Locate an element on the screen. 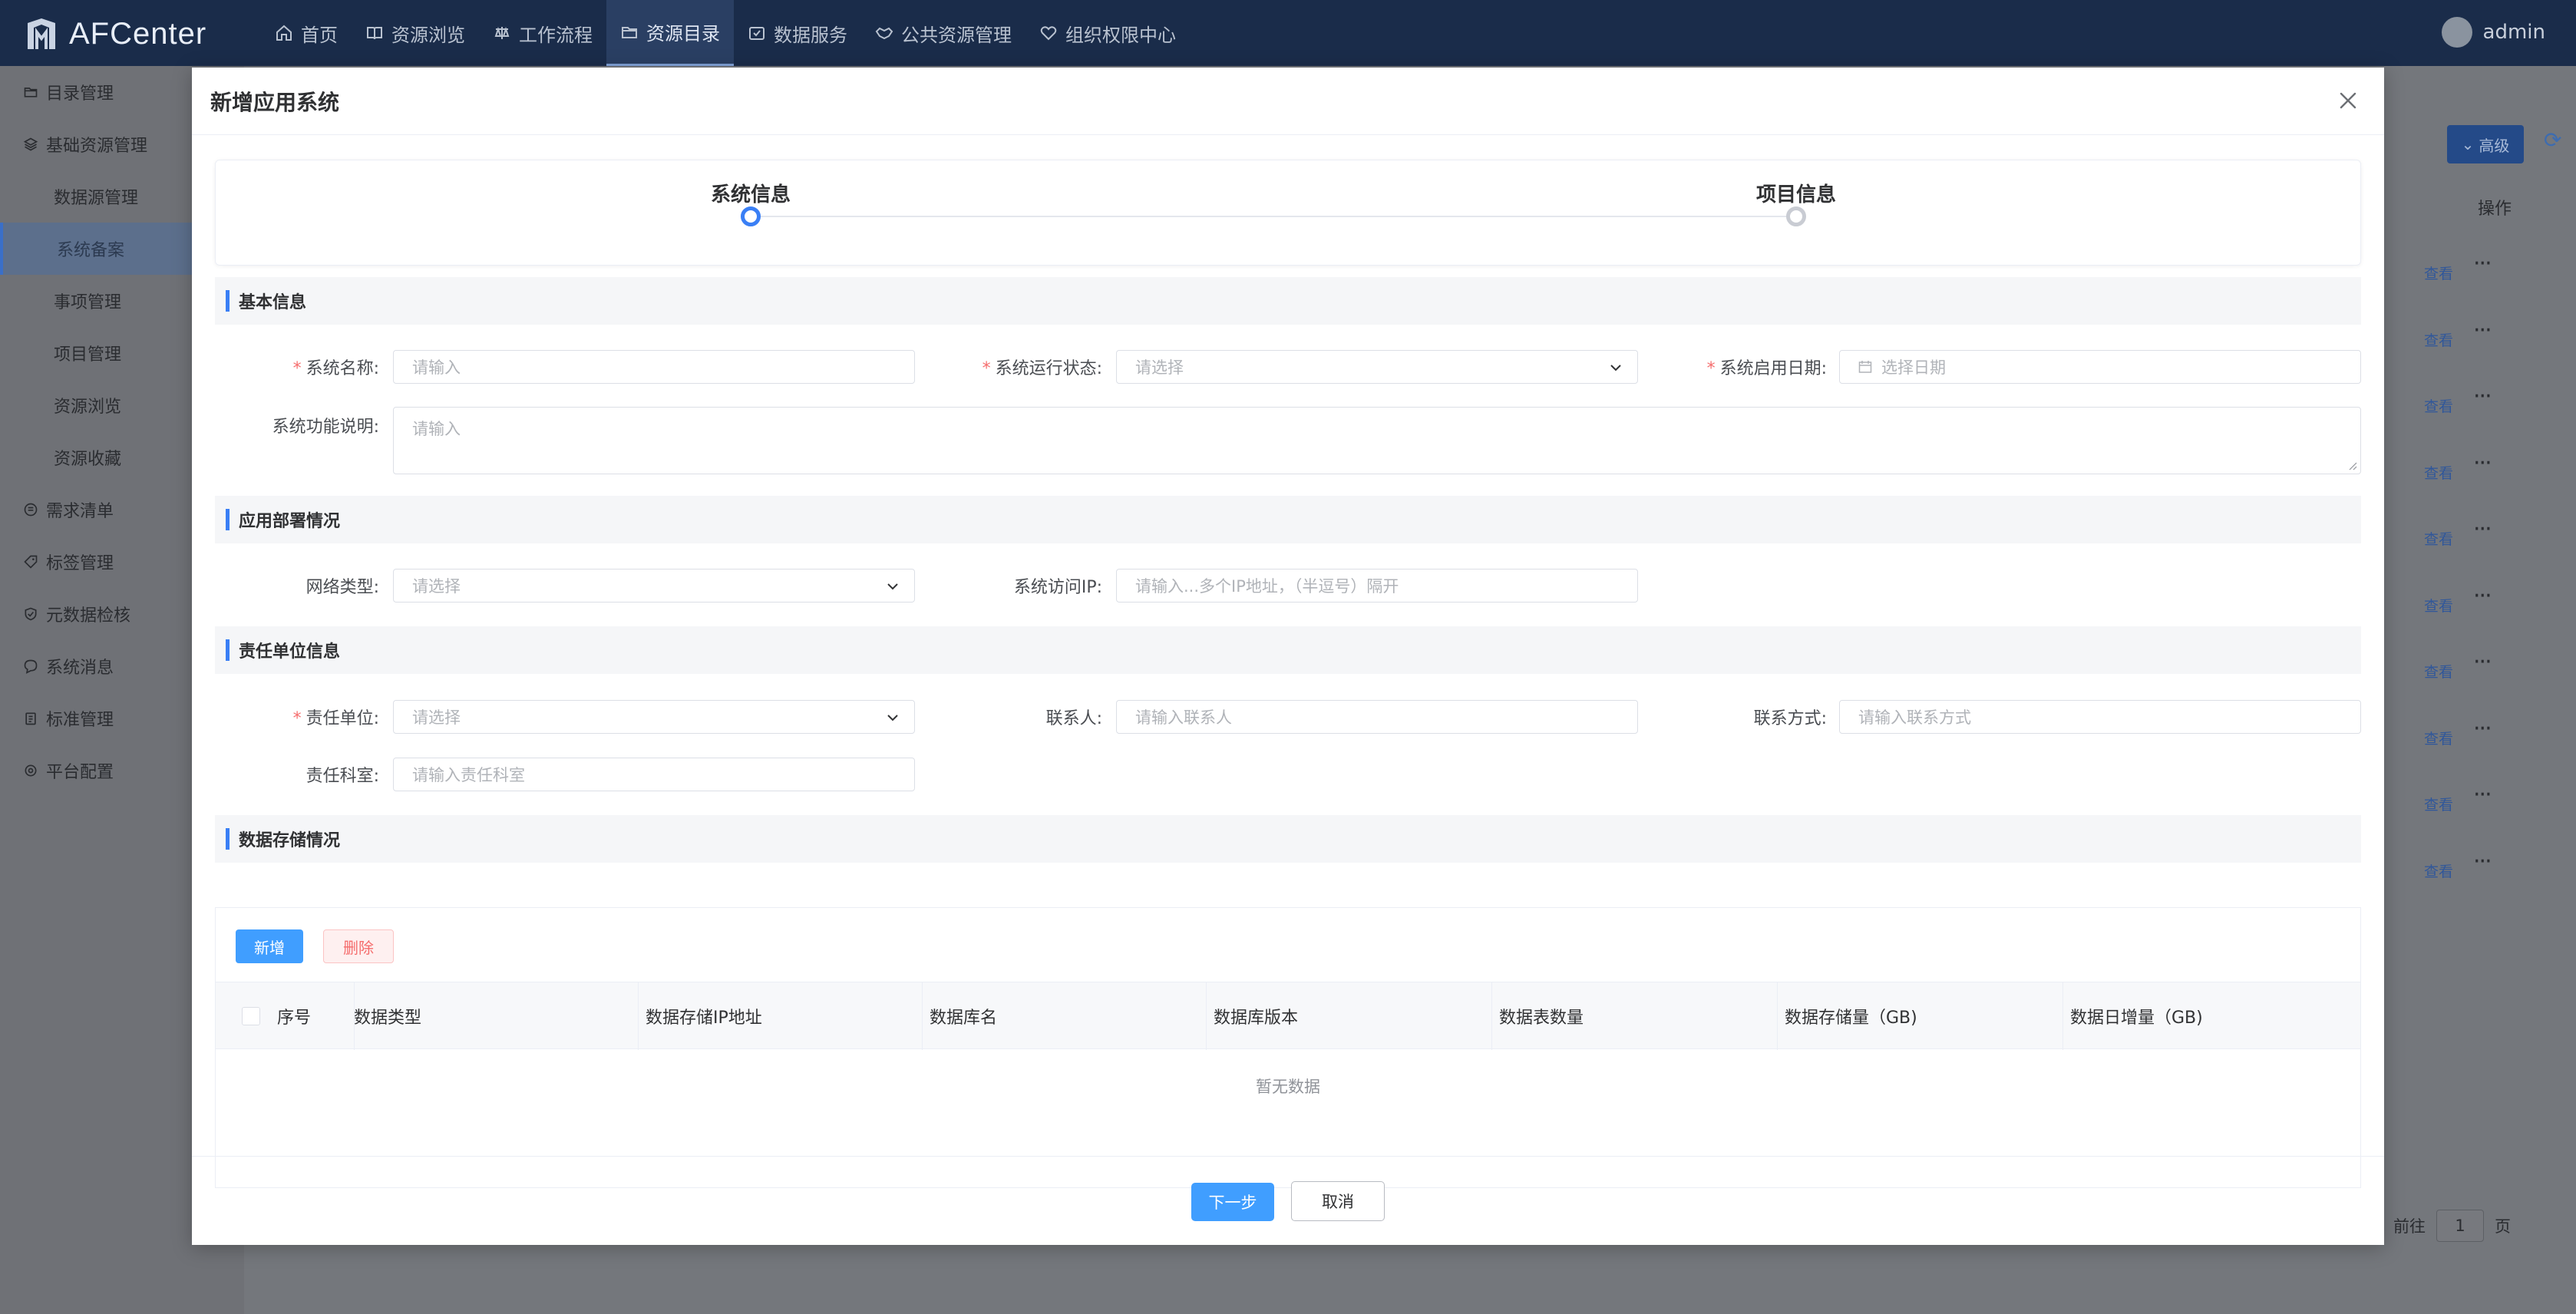  user-name: admin is located at coordinates (2513, 32).